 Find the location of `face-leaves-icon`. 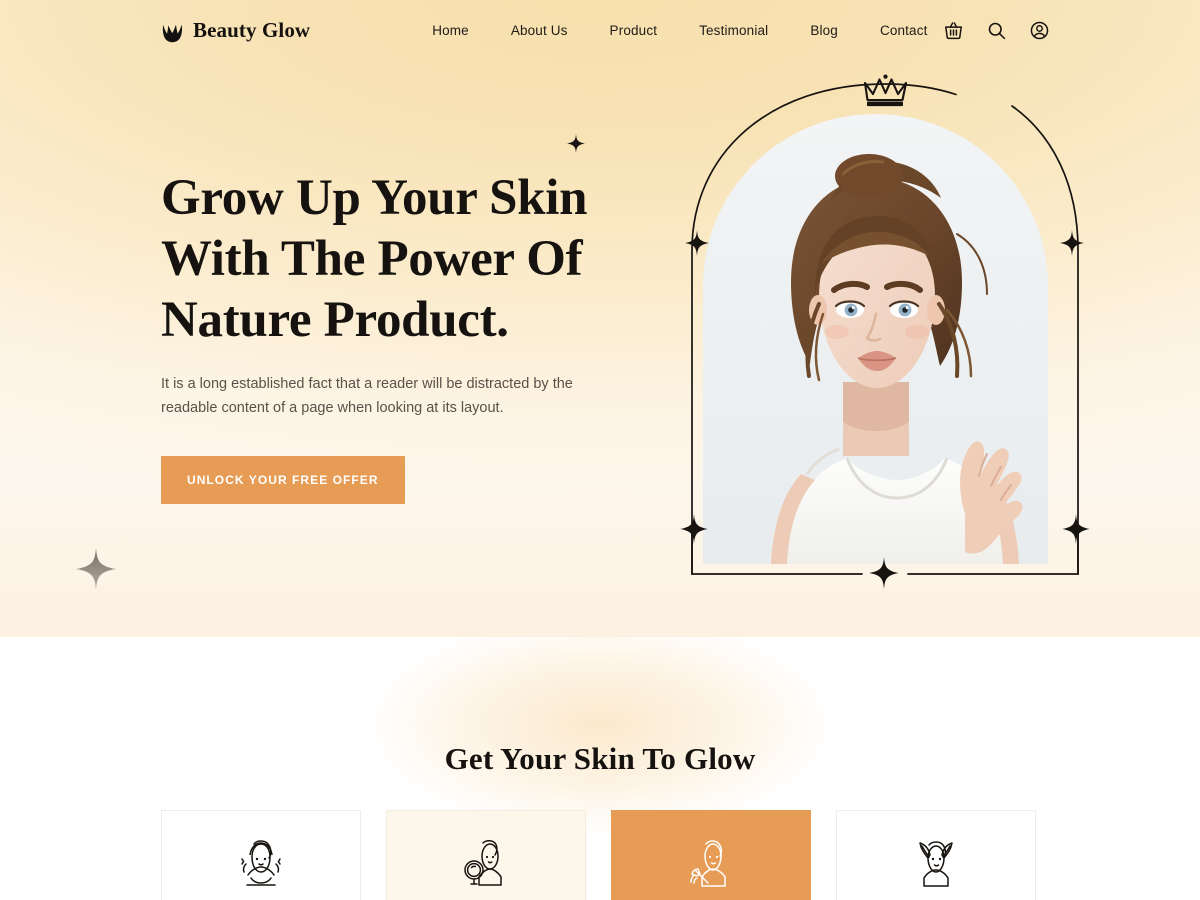

face-leaves-icon is located at coordinates (936, 864).